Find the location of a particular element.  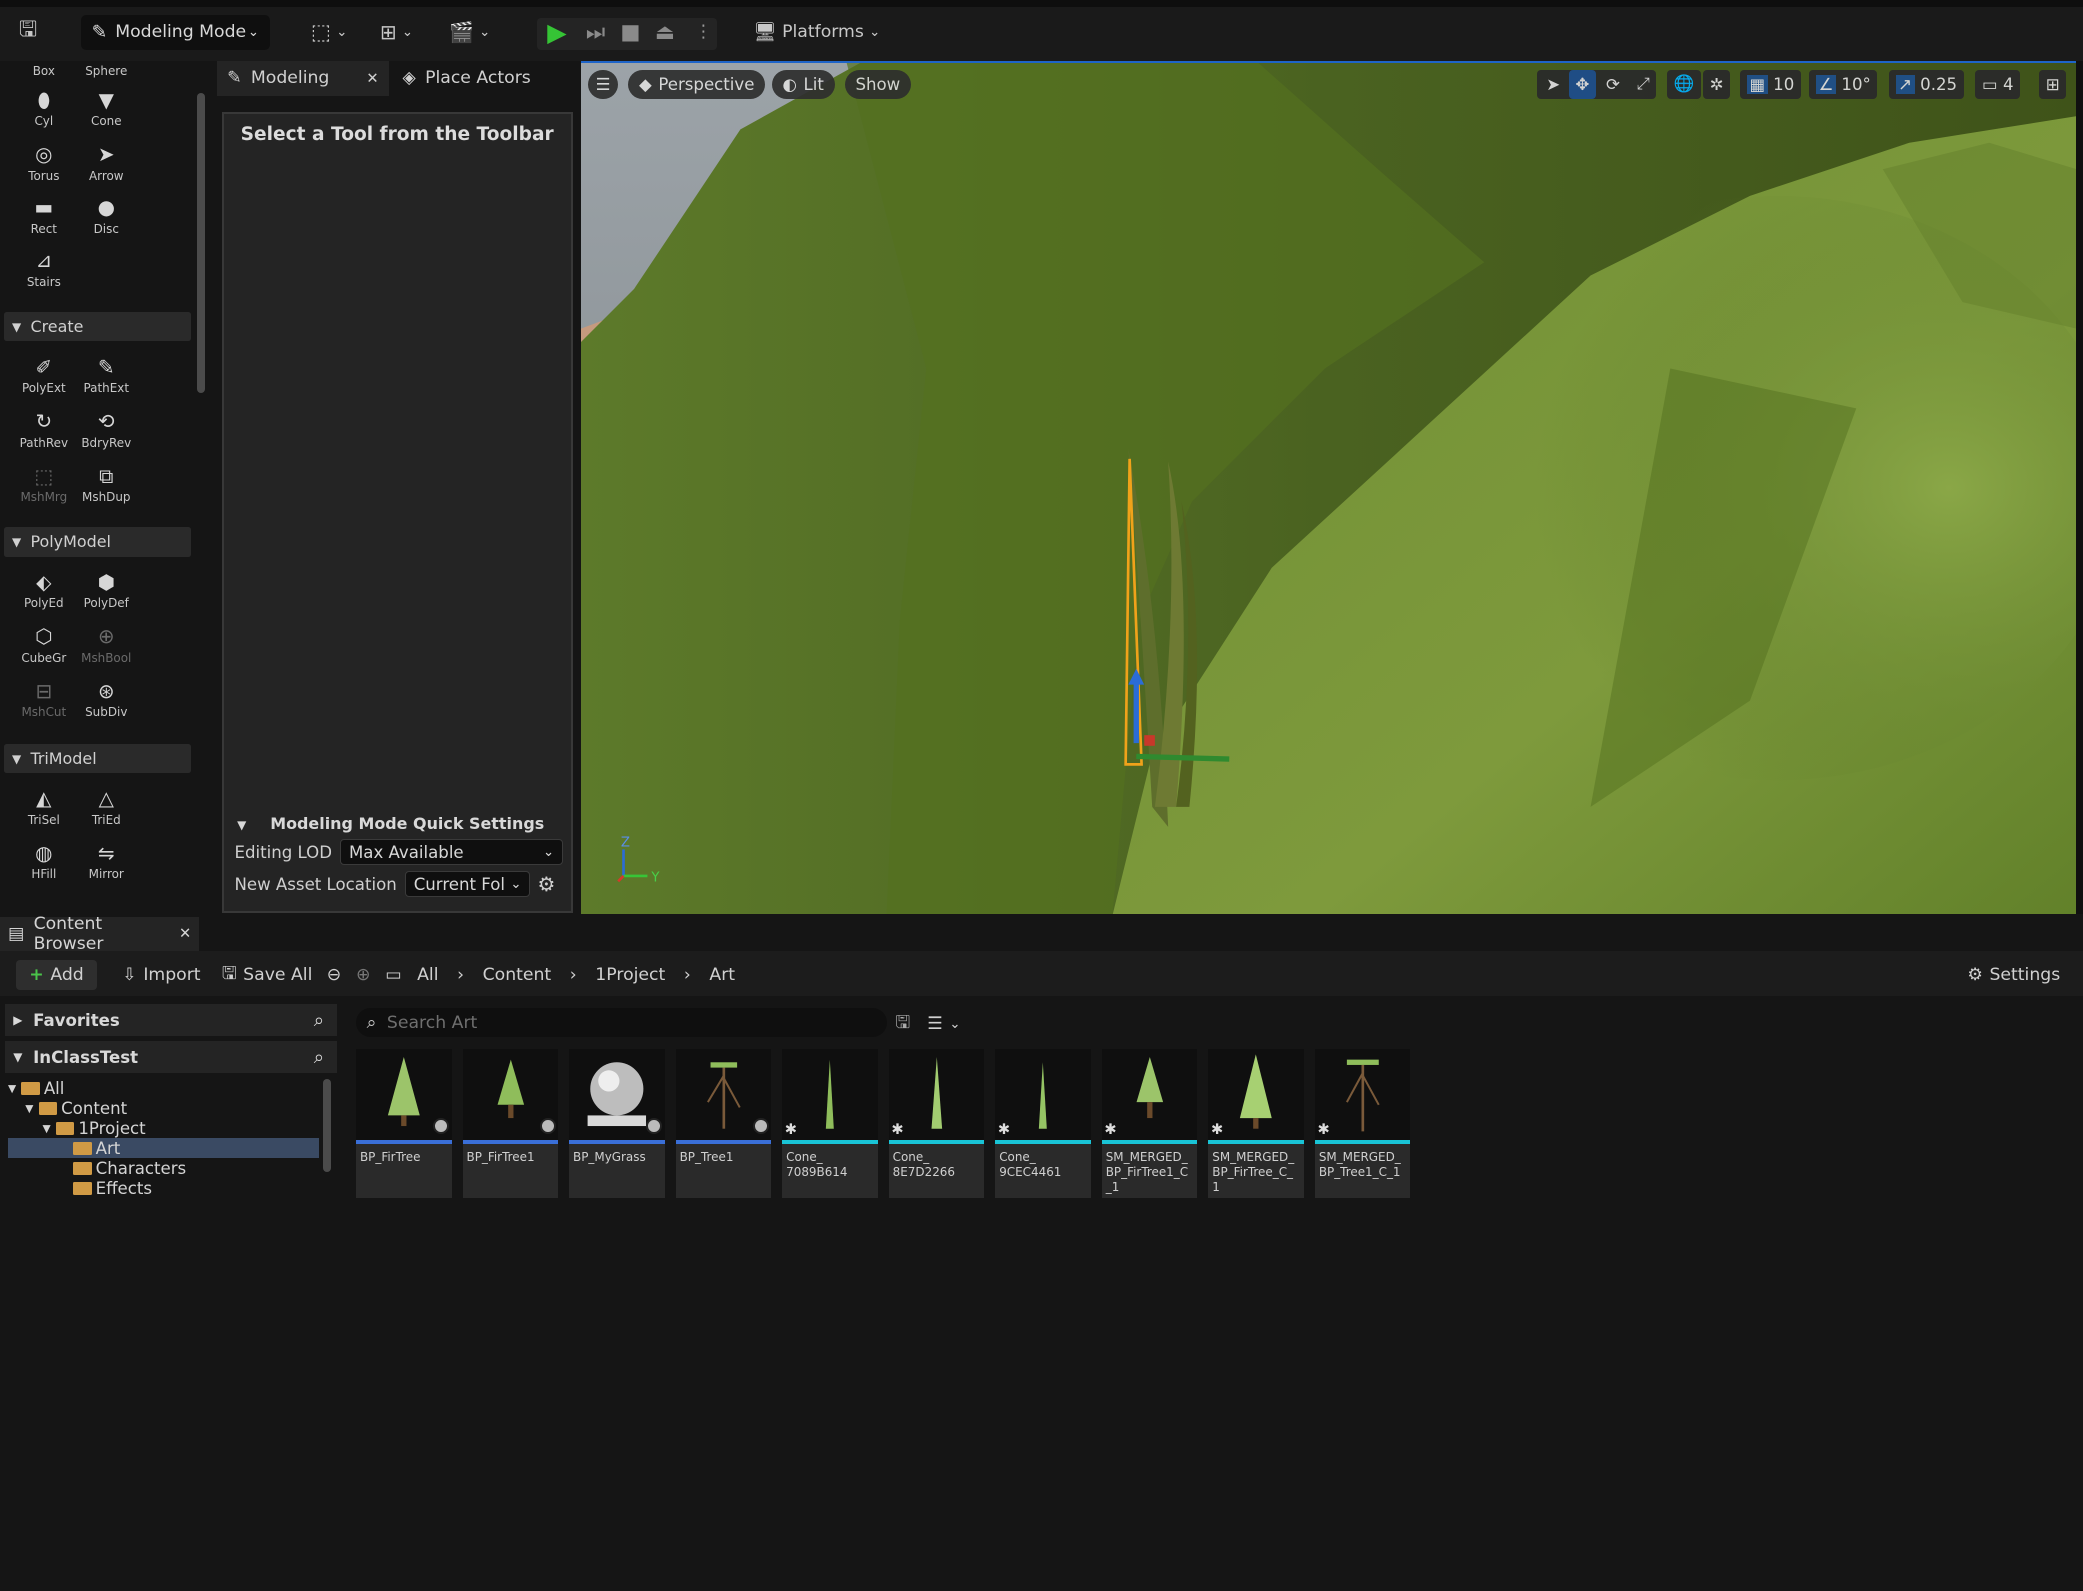

breadcrumb: All › Content › 1Project › Art is located at coordinates (576, 974).